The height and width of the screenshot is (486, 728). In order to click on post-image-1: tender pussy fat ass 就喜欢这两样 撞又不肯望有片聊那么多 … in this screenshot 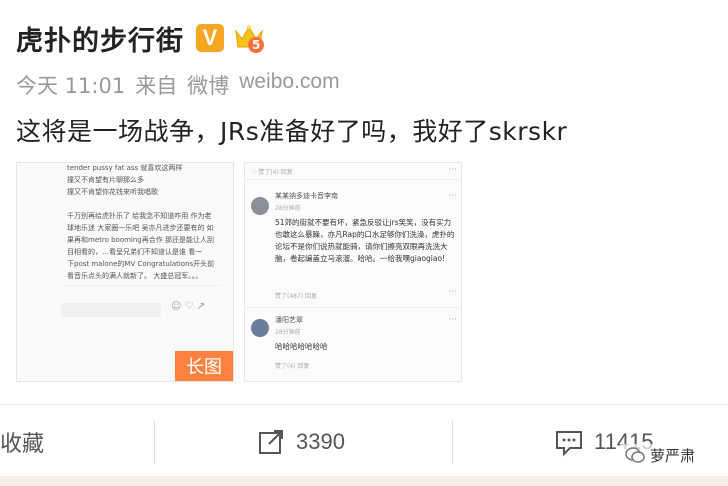, I will do `click(125, 272)`.